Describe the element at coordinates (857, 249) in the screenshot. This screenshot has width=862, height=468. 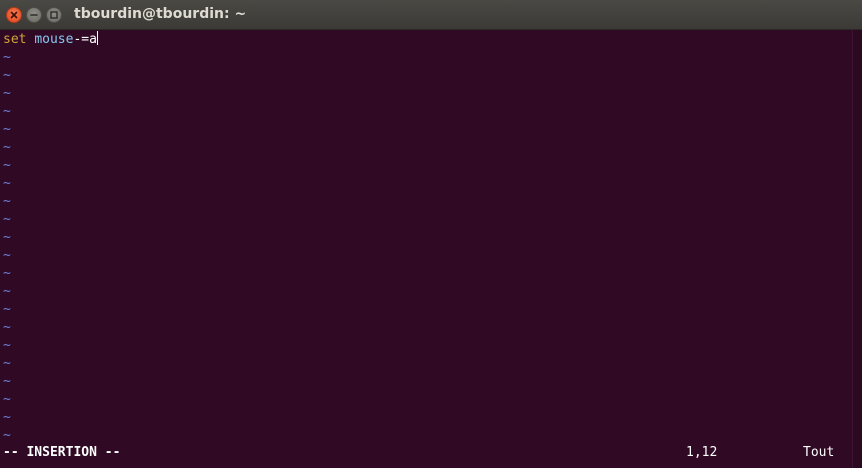
I see `scrollbar` at that location.